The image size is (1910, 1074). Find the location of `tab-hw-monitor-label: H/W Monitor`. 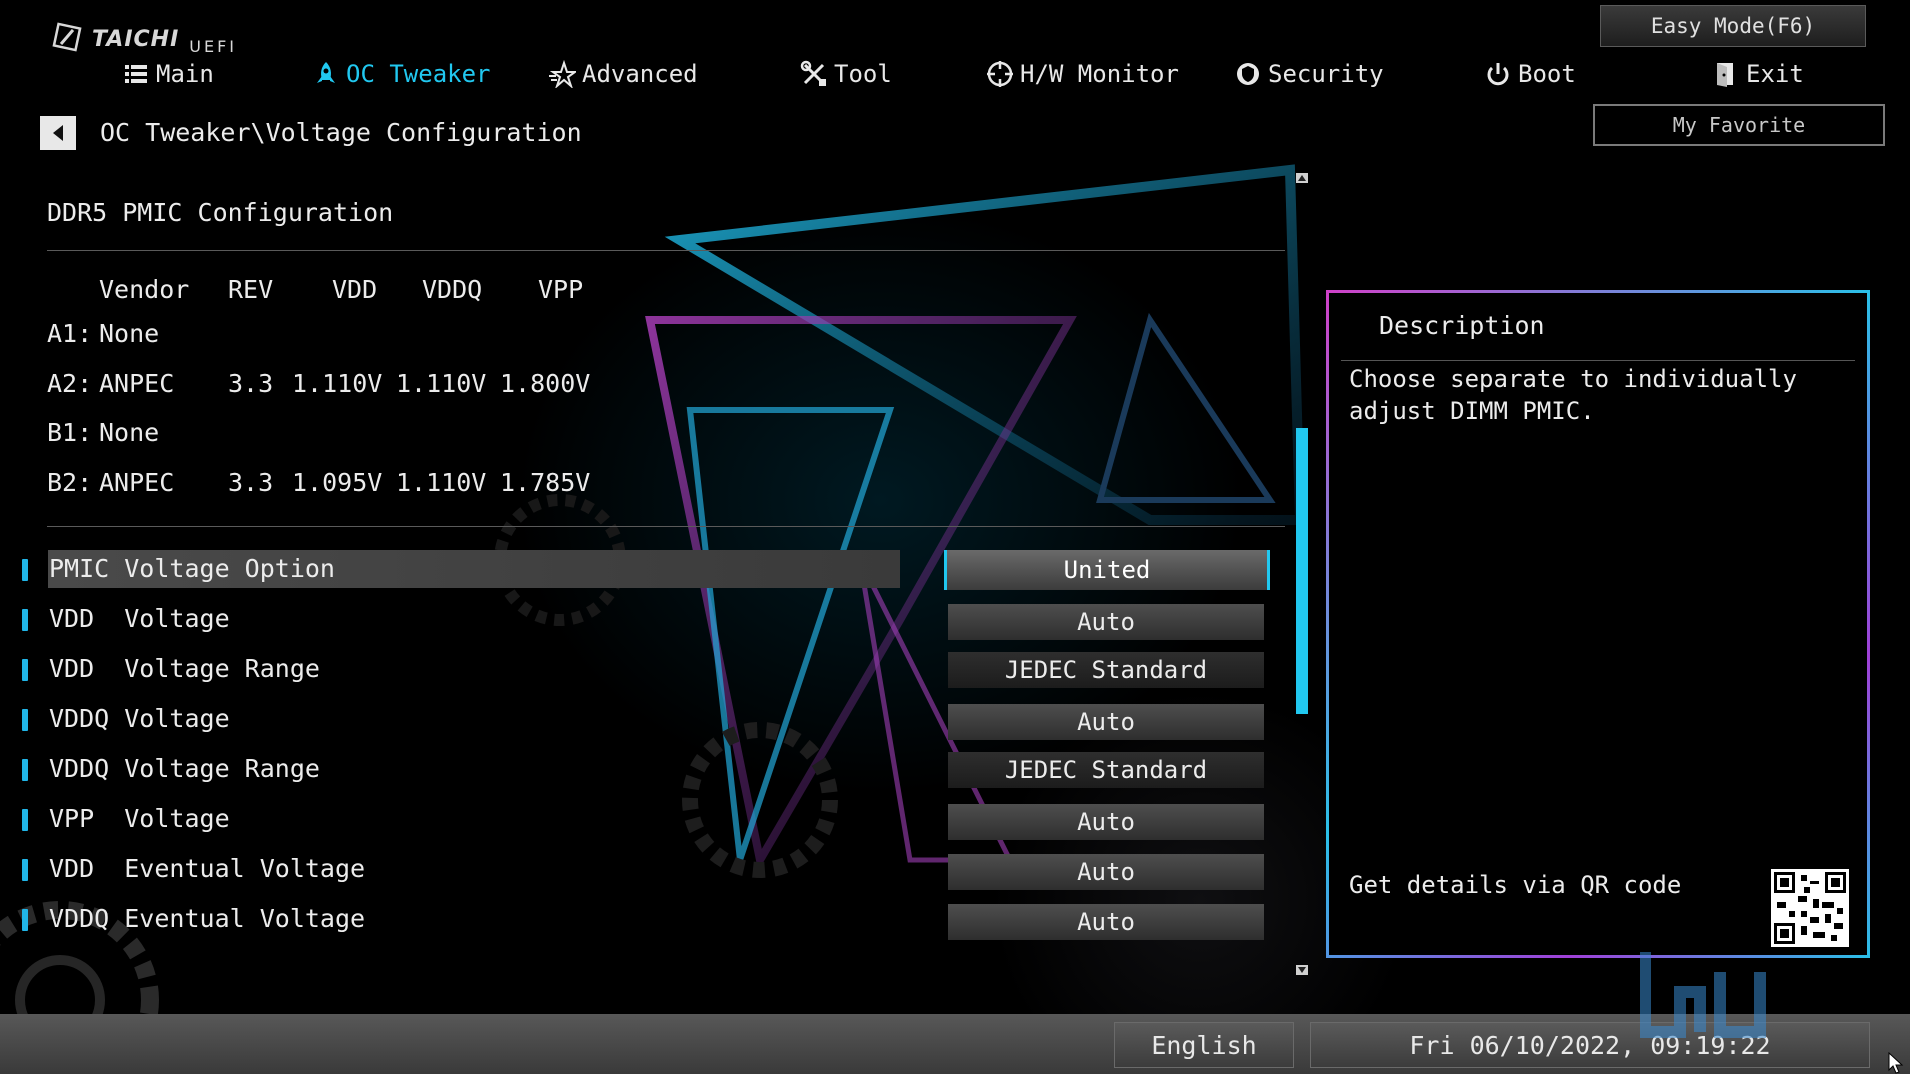

tab-hw-monitor-label: H/W Monitor is located at coordinates (1099, 74).